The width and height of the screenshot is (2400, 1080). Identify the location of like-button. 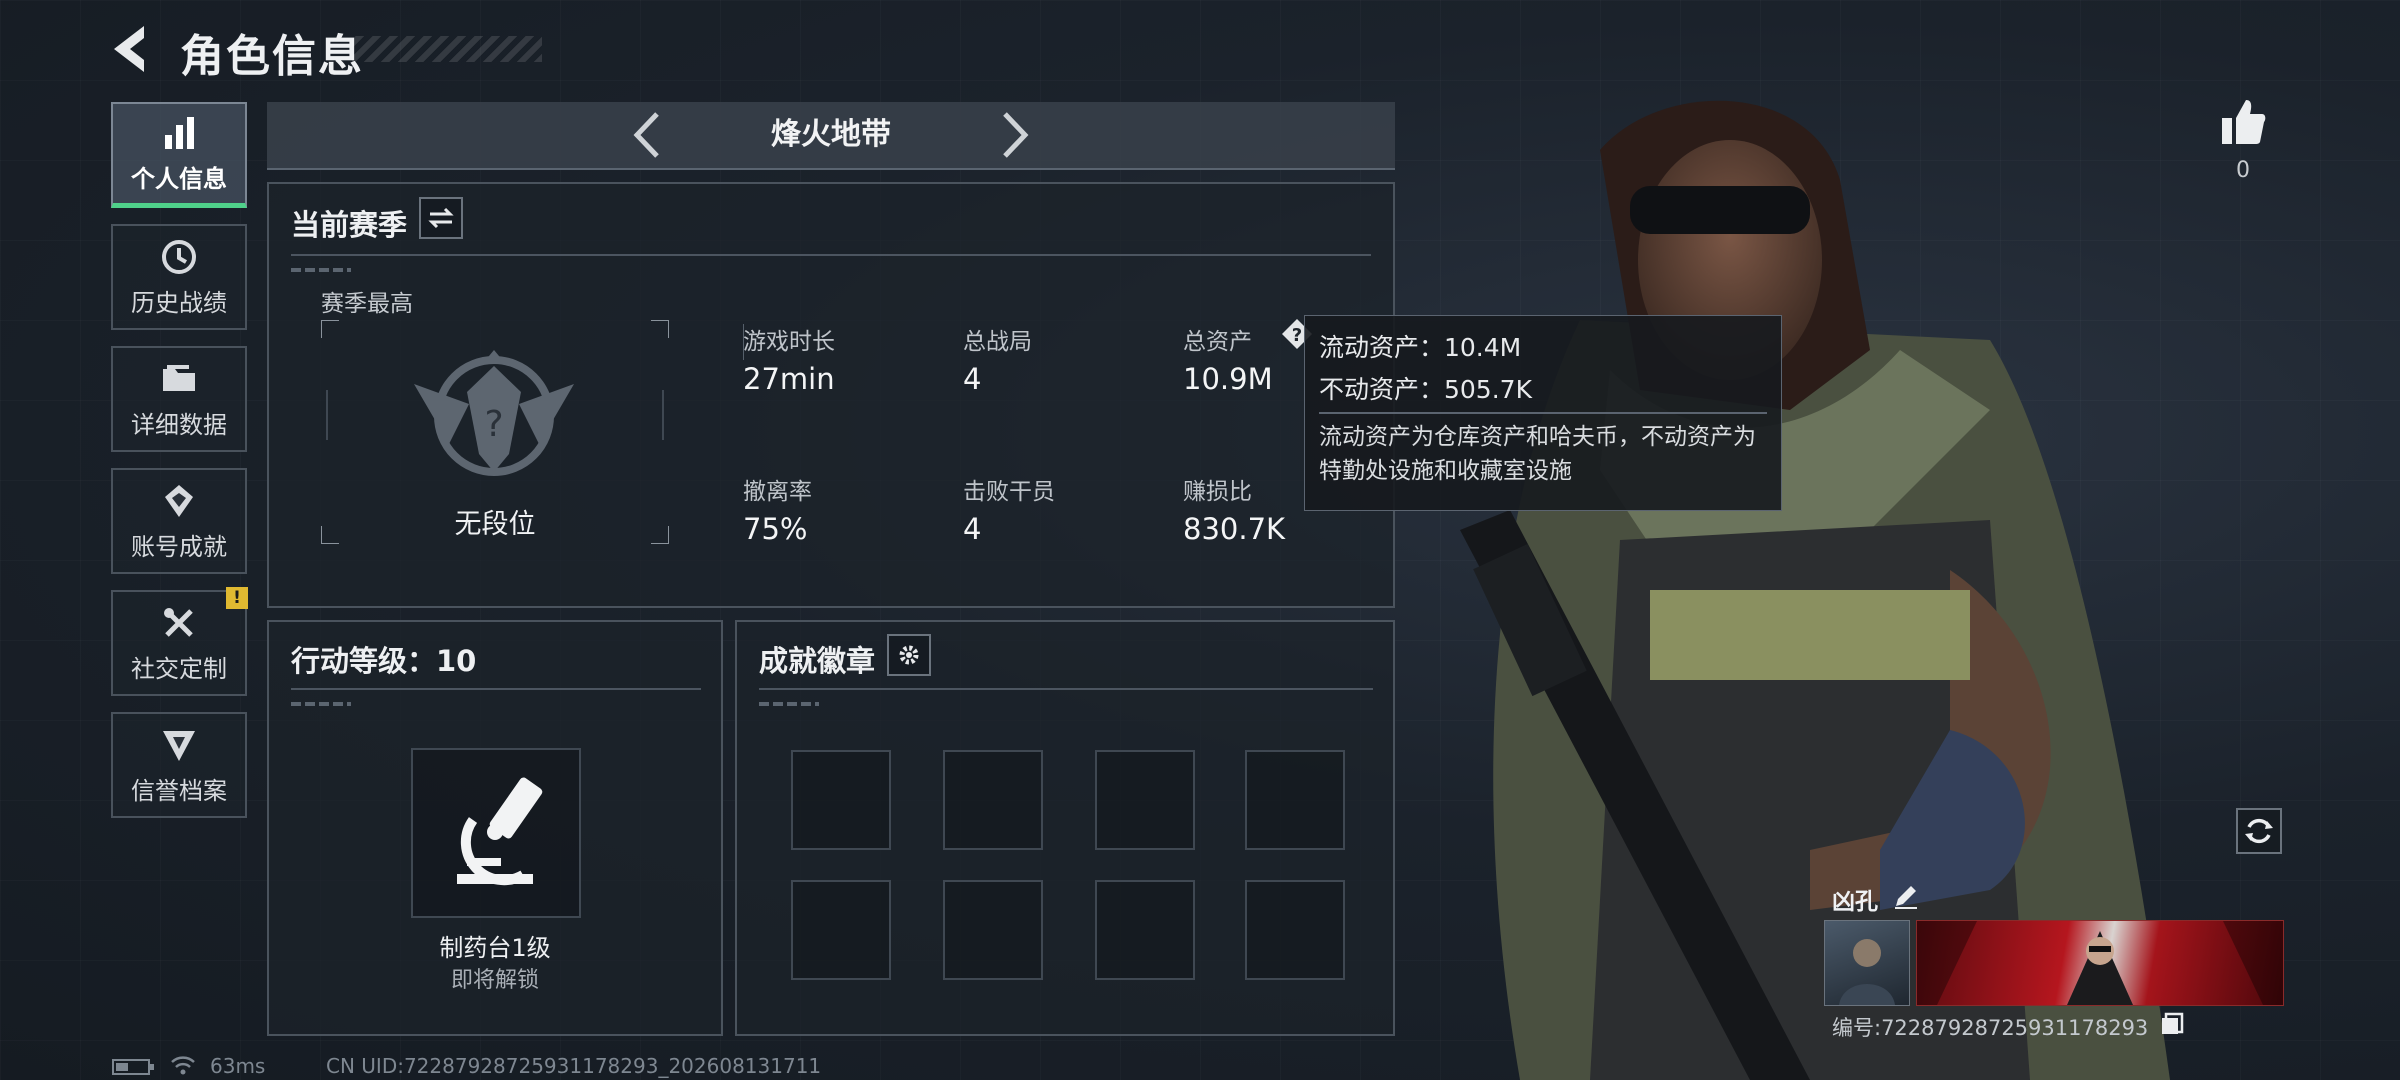
(2243, 122).